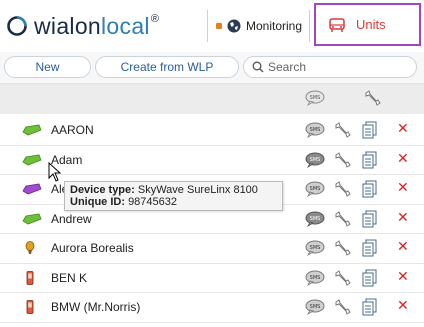 This screenshot has height=327, width=424. What do you see at coordinates (258, 67) in the screenshot?
I see `search-icon` at bounding box center [258, 67].